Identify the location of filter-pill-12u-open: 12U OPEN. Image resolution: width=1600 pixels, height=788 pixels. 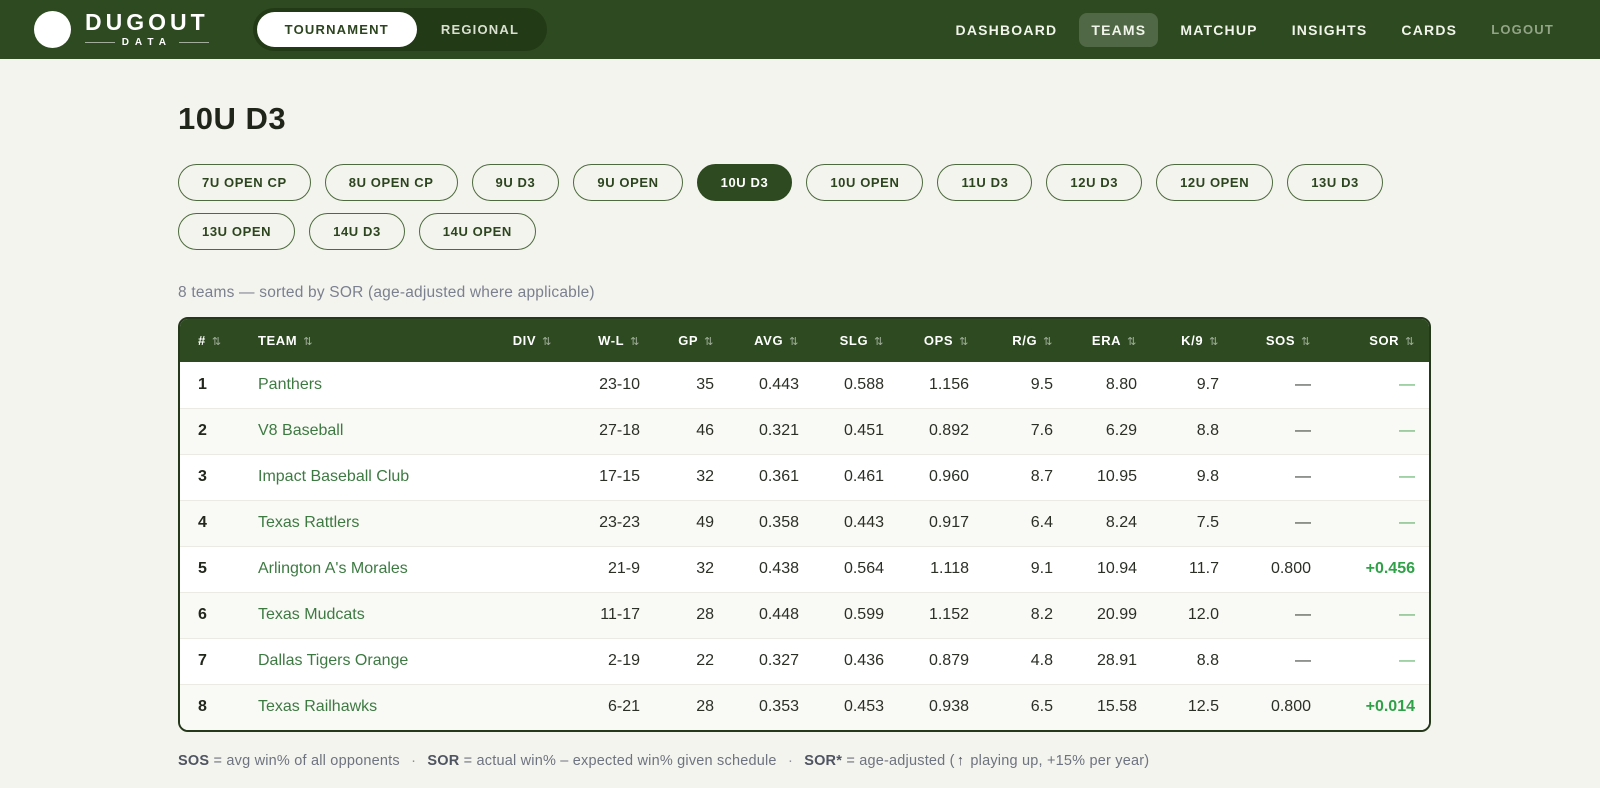
(1215, 182).